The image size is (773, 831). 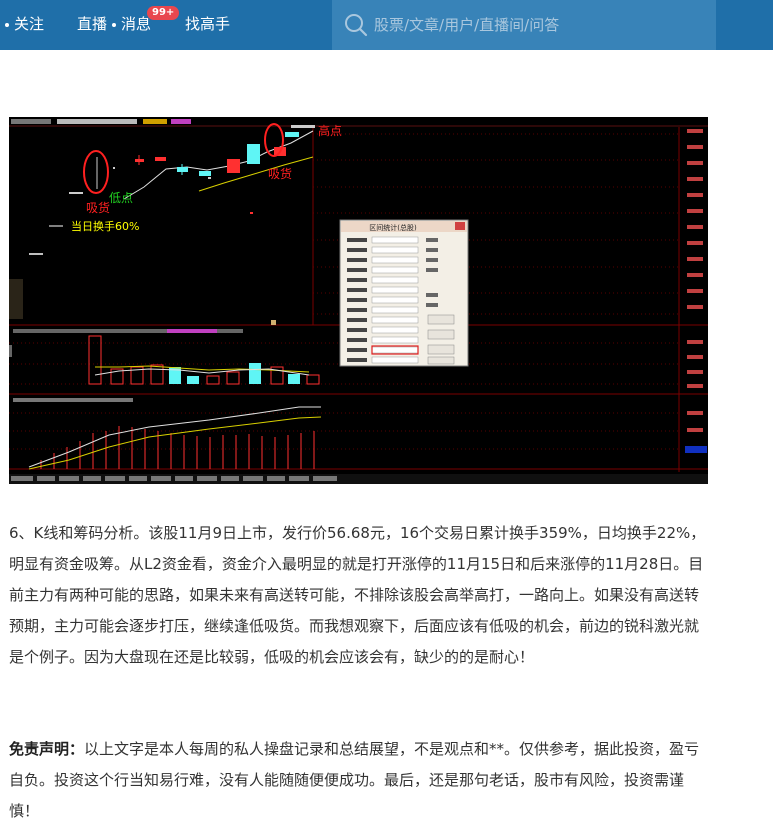 I want to click on dialog-title: 区间统计(总股), so click(x=393, y=227).